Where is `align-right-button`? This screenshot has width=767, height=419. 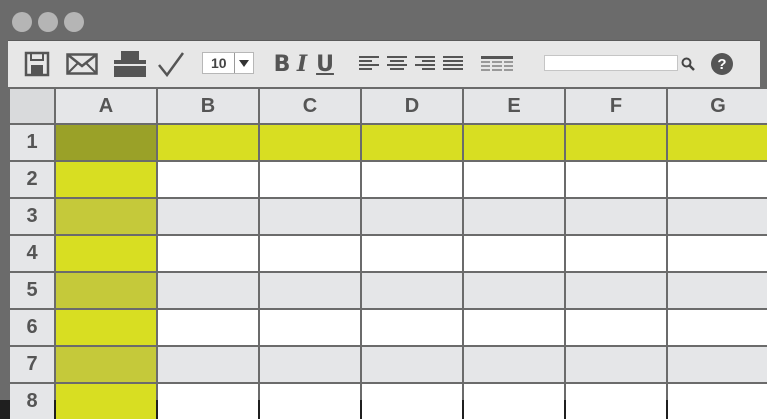
align-right-button is located at coordinates (425, 64).